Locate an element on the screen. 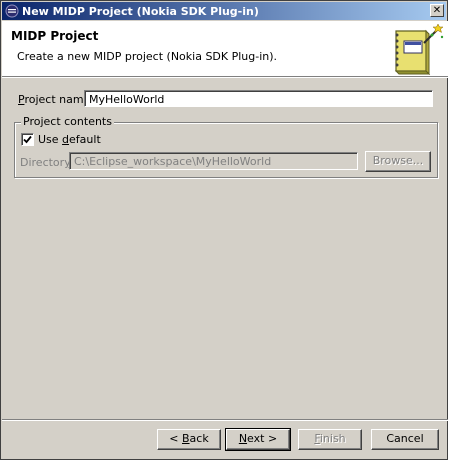 This screenshot has width=450, height=462. close-icon: ✕ is located at coordinates (437, 10).